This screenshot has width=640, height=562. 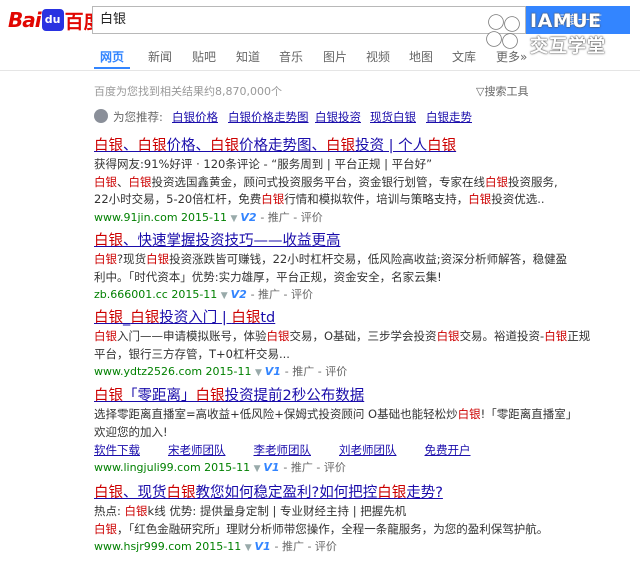 What do you see at coordinates (368, 450) in the screenshot?
I see `result-sublink: 刘老师团队` at bounding box center [368, 450].